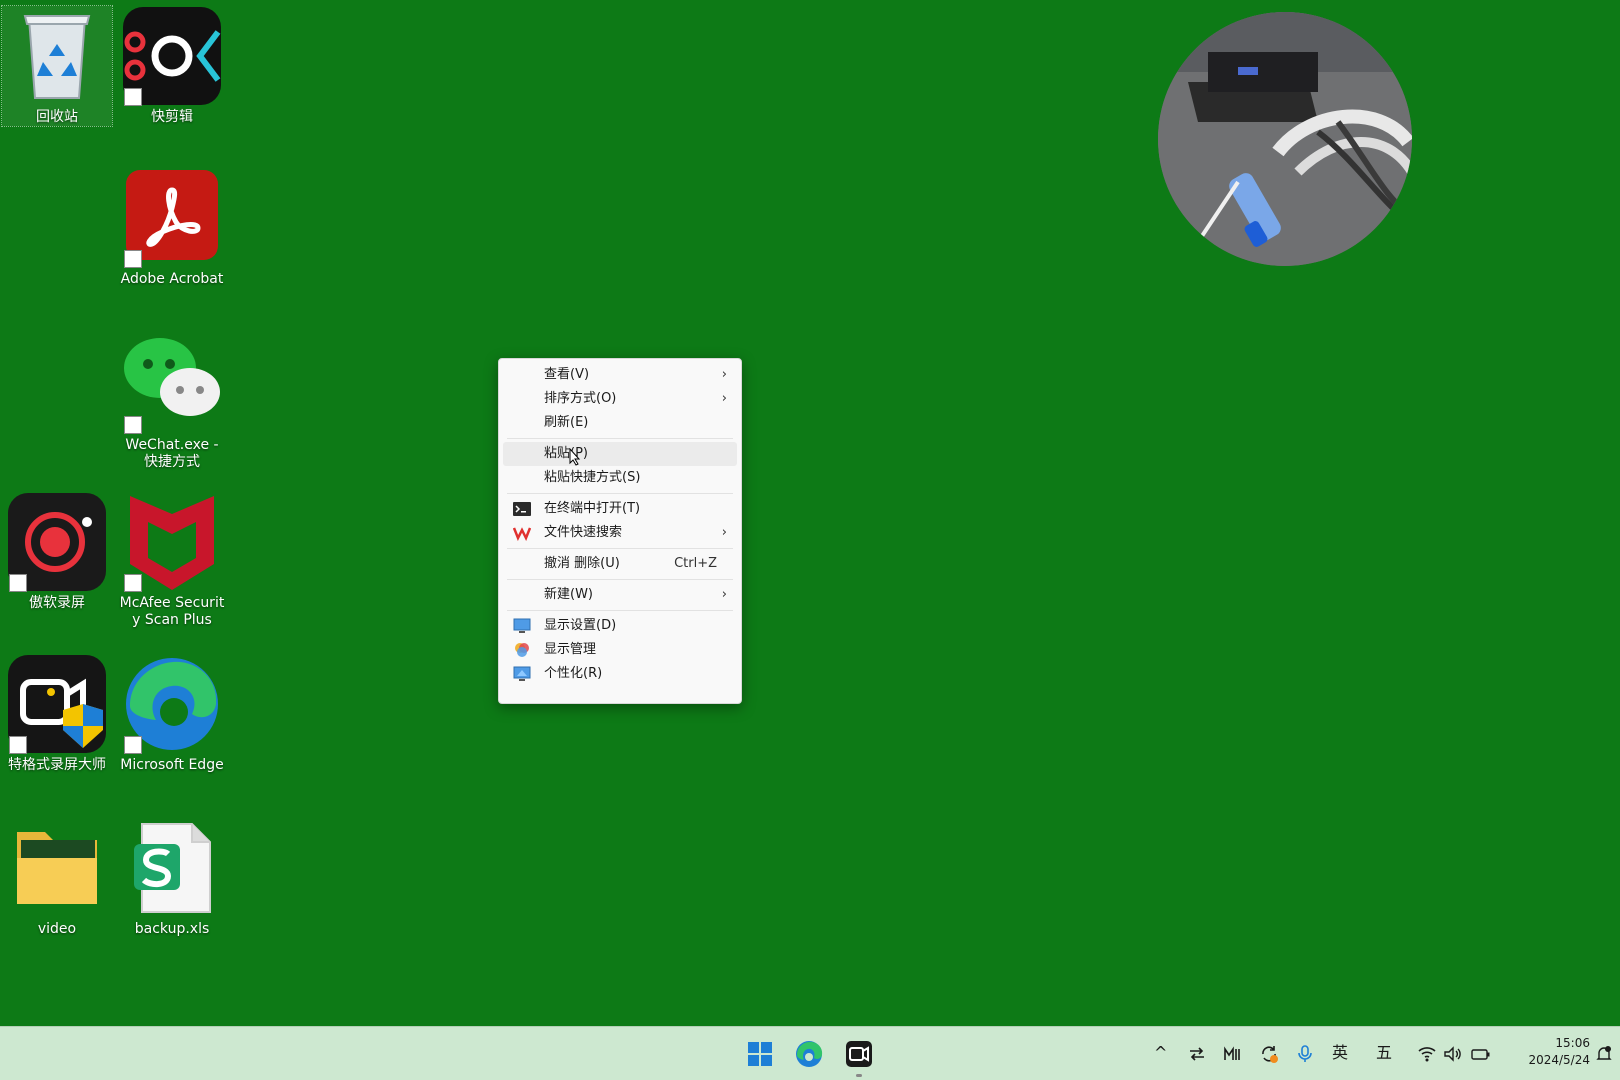  What do you see at coordinates (695, 563) in the screenshot?
I see `menu-item-shortcut: Ctrl+Z` at bounding box center [695, 563].